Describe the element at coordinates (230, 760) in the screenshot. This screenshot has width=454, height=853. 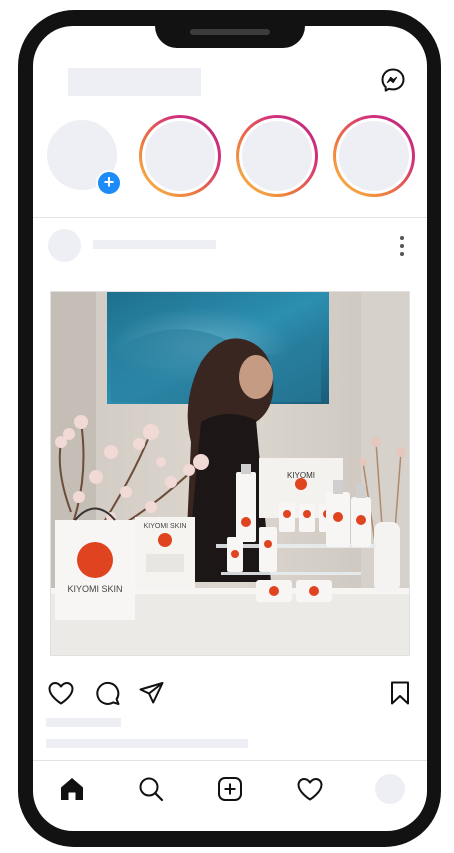
I see `tabbar-divider` at that location.